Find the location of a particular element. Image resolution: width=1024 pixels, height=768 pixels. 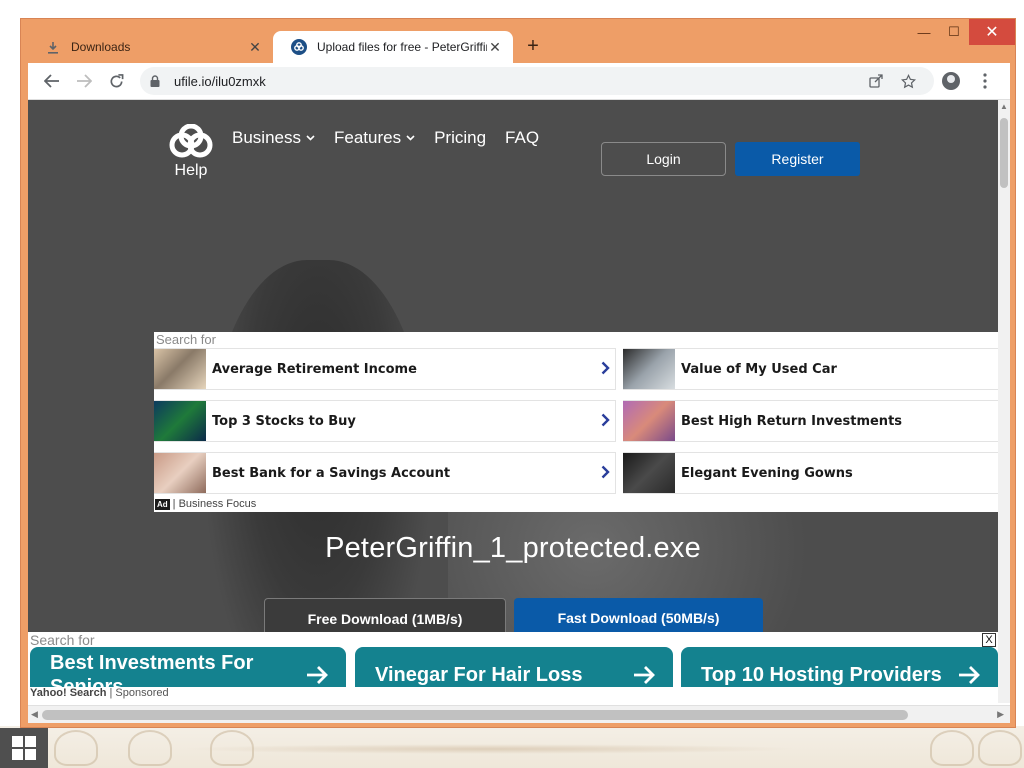

address-bar: ufile.io/ilu0zmxk is located at coordinates (537, 81).